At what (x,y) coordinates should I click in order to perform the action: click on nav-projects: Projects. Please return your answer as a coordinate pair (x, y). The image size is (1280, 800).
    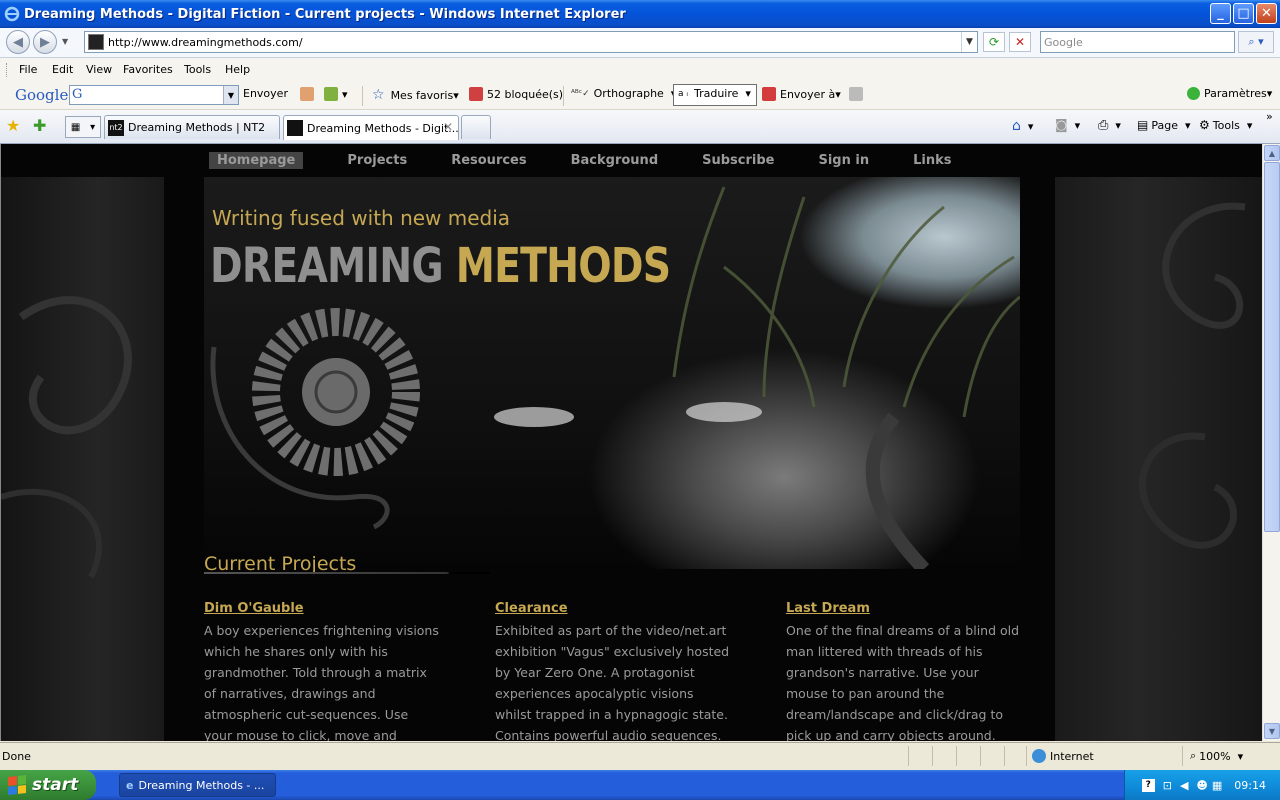
    Looking at the image, I should click on (377, 160).